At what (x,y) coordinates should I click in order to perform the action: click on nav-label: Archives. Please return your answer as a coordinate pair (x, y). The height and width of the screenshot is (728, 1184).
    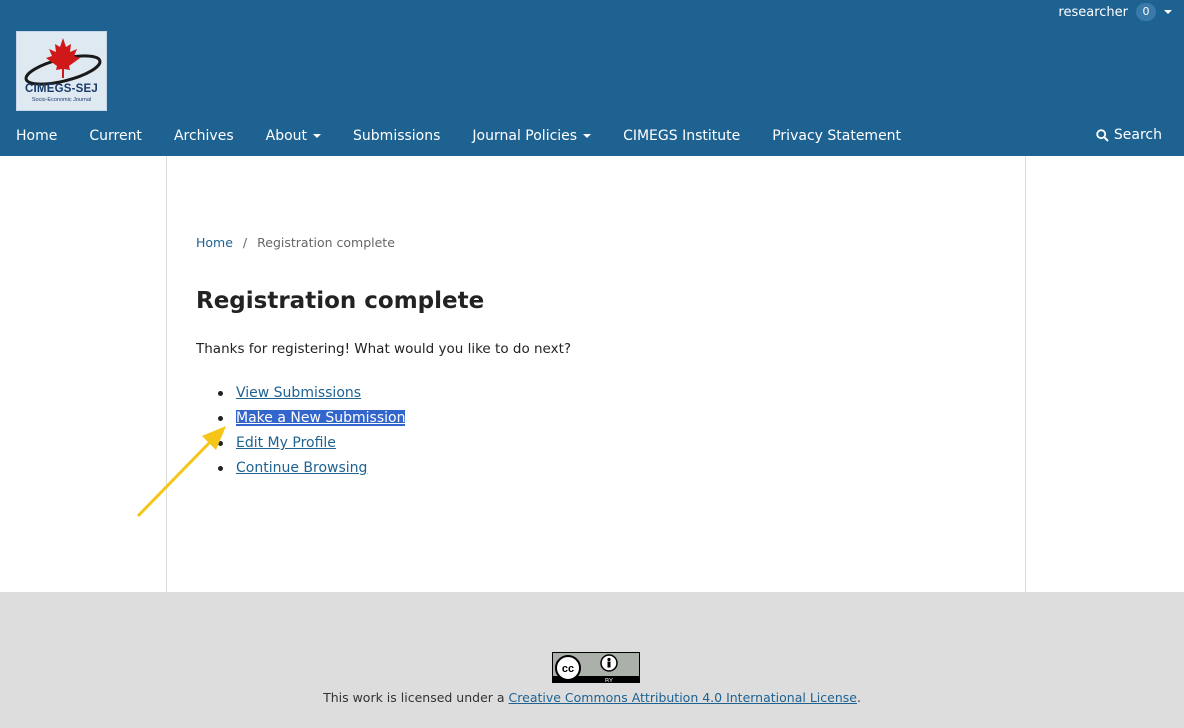
    Looking at the image, I should click on (203, 136).